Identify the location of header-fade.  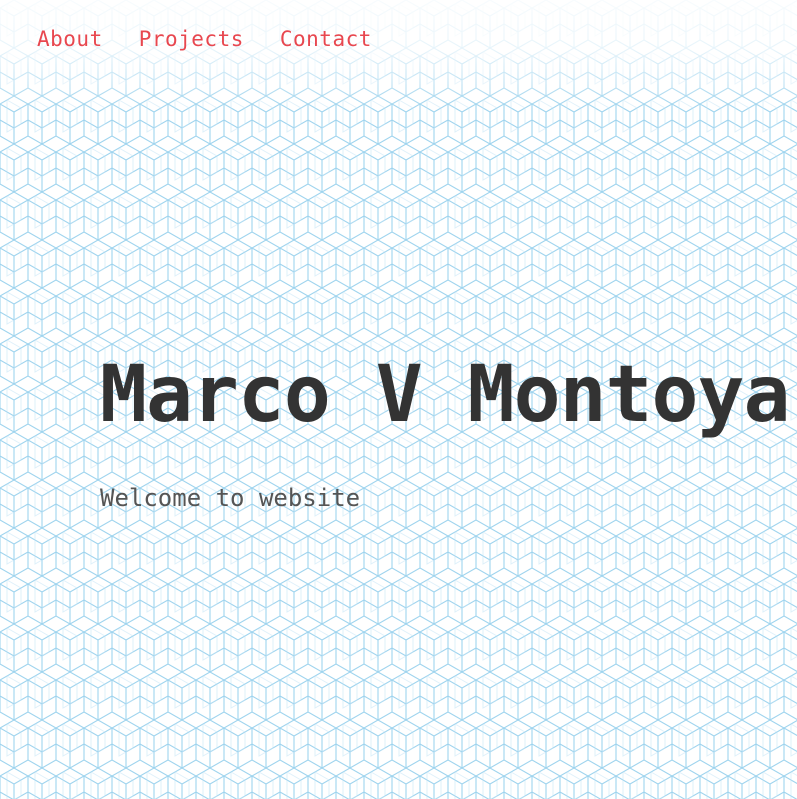
(398, 55).